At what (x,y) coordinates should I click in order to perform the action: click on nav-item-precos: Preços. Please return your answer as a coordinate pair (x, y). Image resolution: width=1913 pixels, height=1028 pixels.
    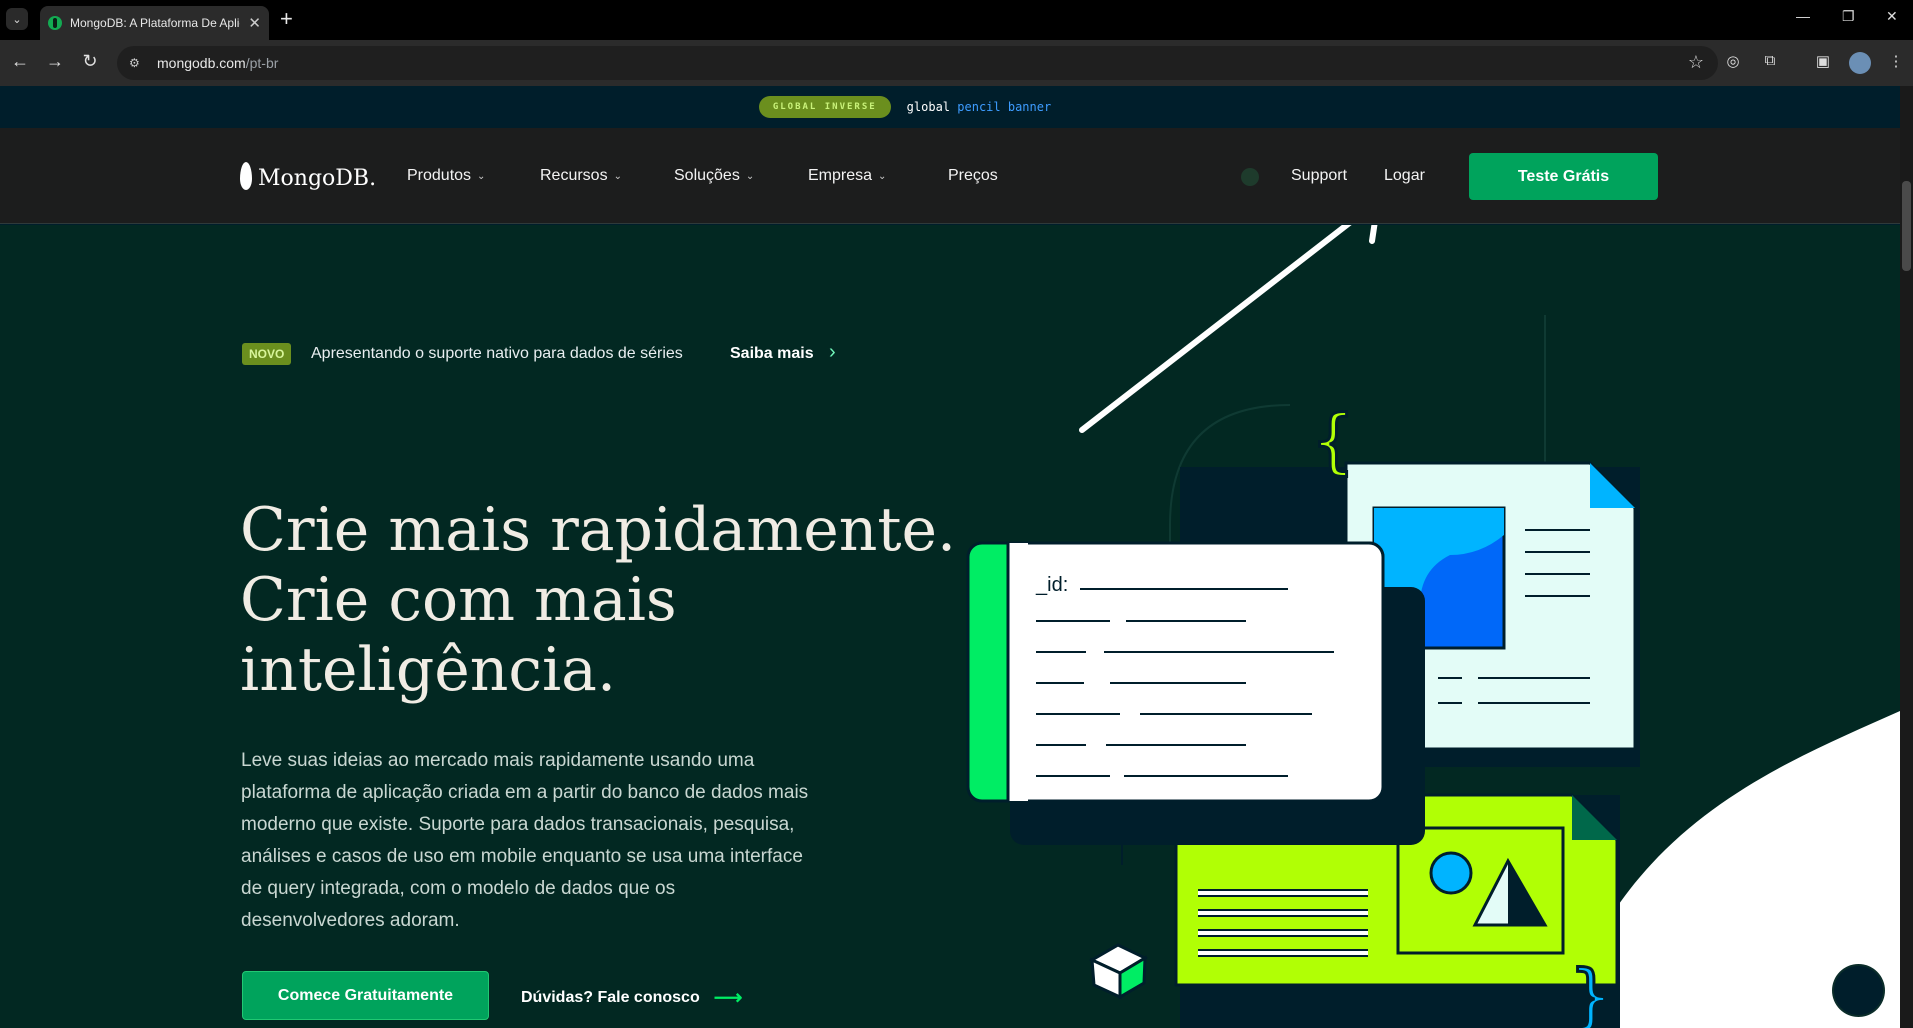
    Looking at the image, I should click on (973, 176).